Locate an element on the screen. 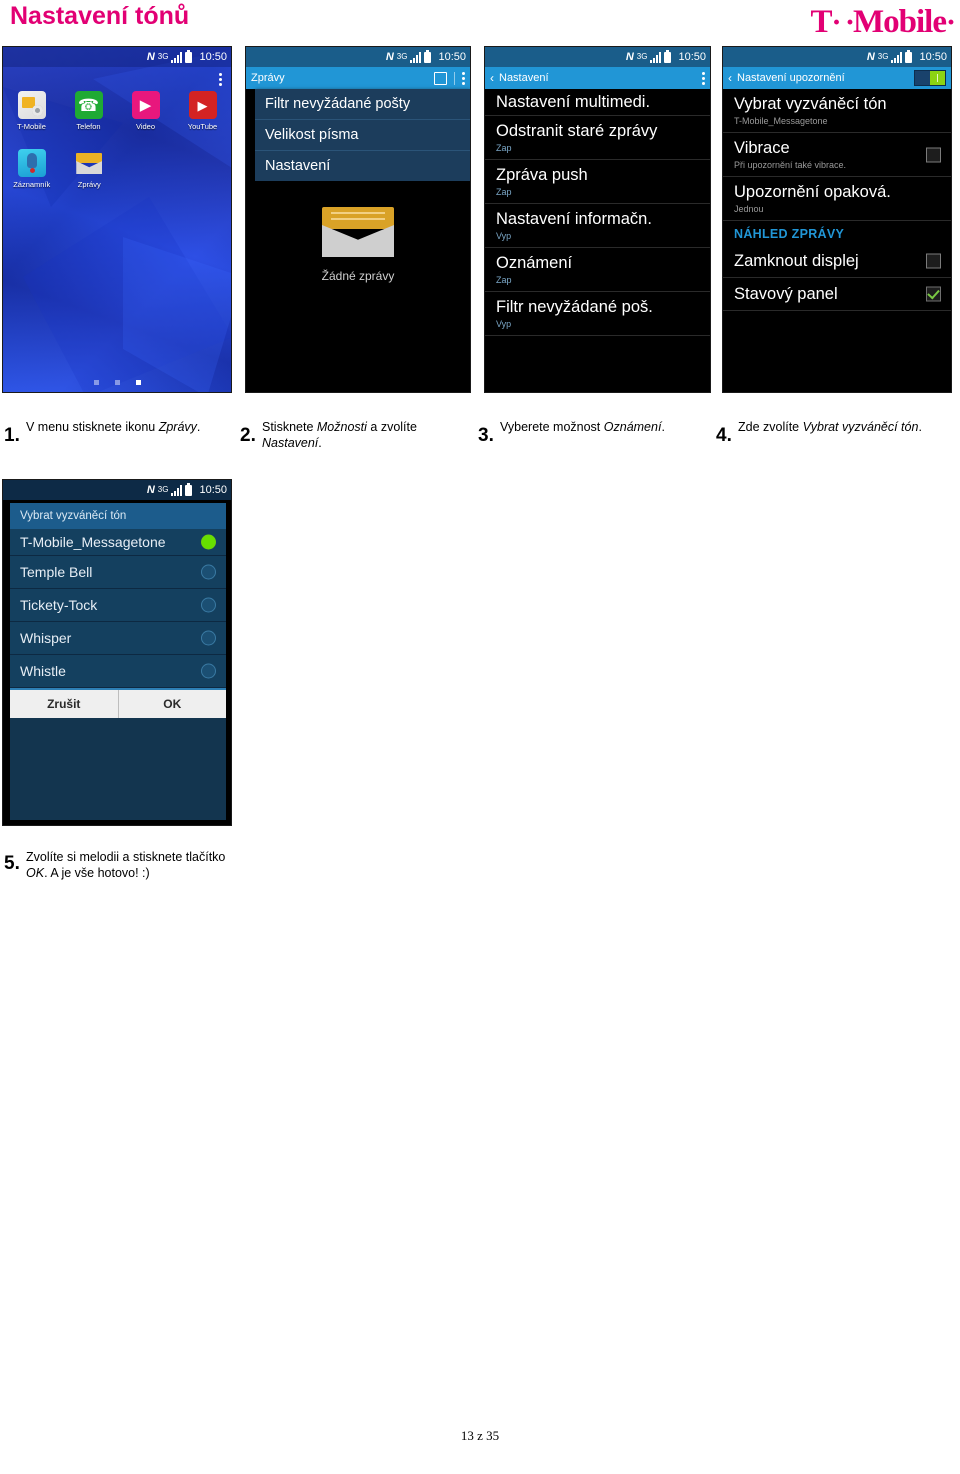 This screenshot has height=1474, width=960. list-item-status-bar: Stavový panel is located at coordinates (837, 294).